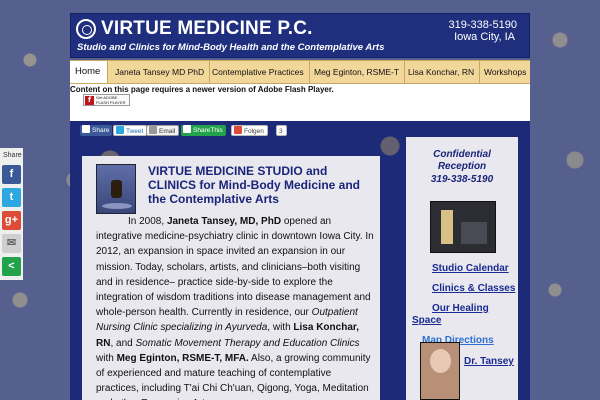  What do you see at coordinates (504, 72) in the screenshot?
I see `nav-item-workshops: Workshops` at bounding box center [504, 72].